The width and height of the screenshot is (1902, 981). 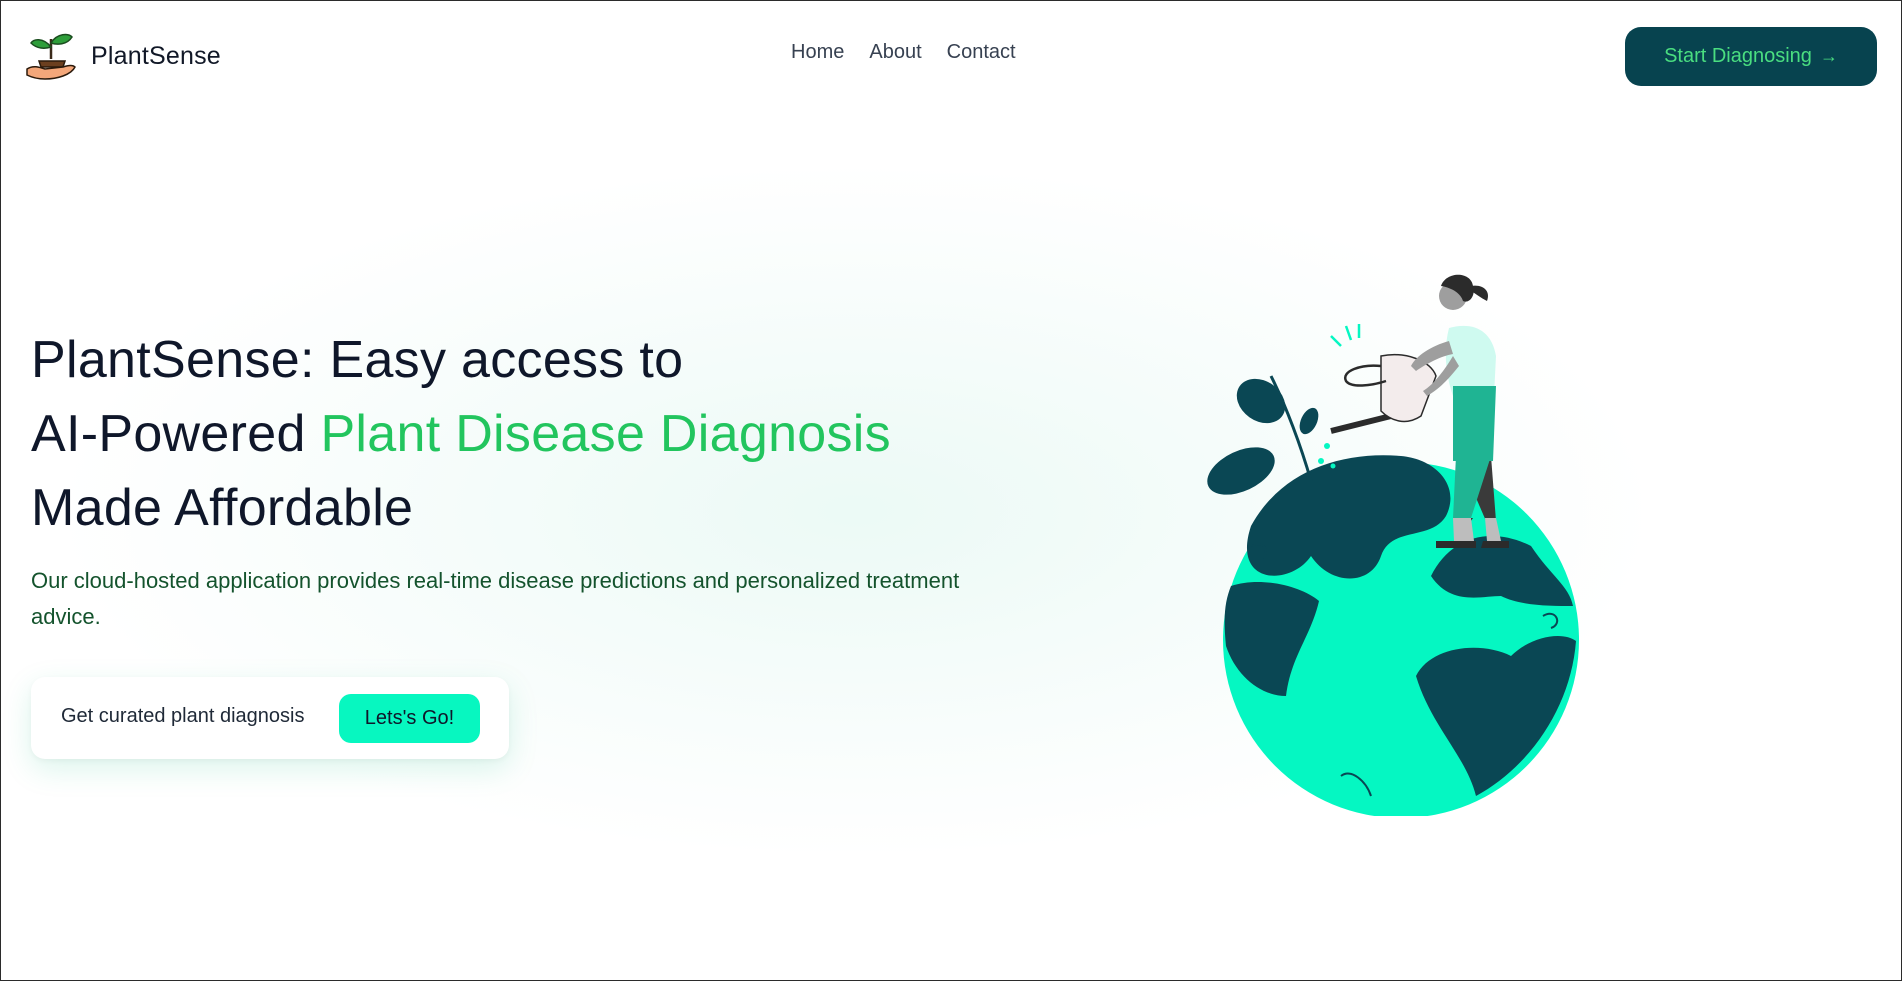 What do you see at coordinates (183, 716) in the screenshot?
I see `cta-card-label: Get curated plant diagnosis` at bounding box center [183, 716].